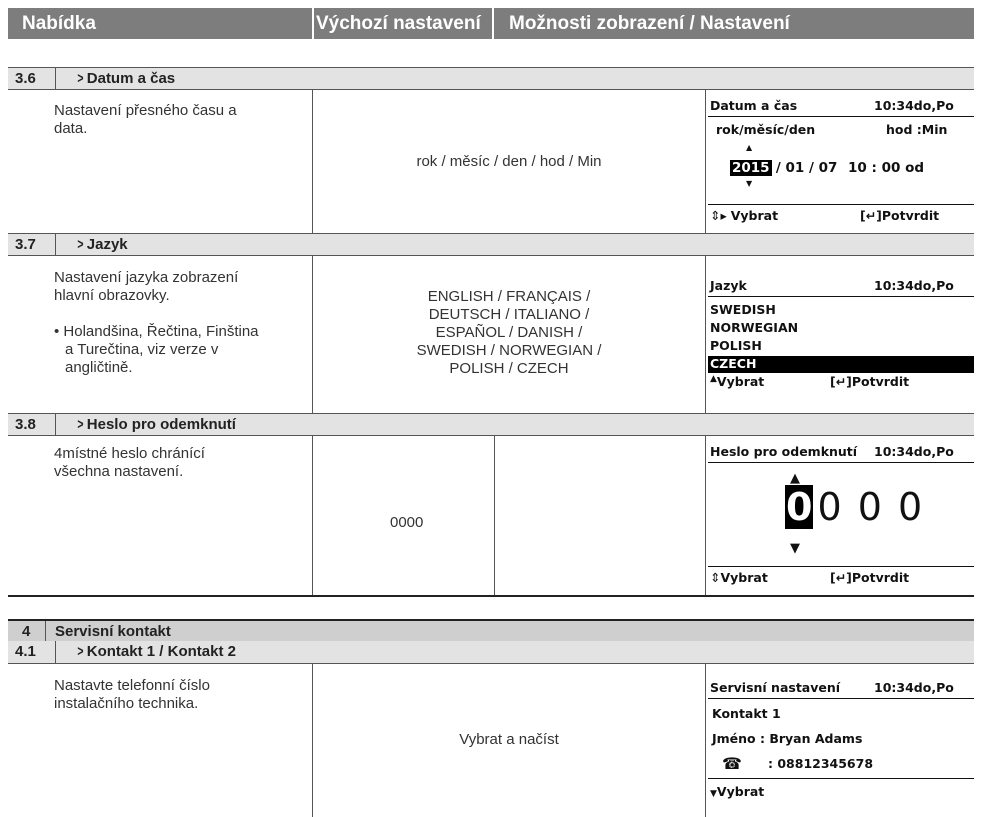 The height and width of the screenshot is (817, 981). Describe the element at coordinates (491, 424) in the screenshot. I see `section-header-3-8: 3.8 > Heslo pro odemknutí` at that location.